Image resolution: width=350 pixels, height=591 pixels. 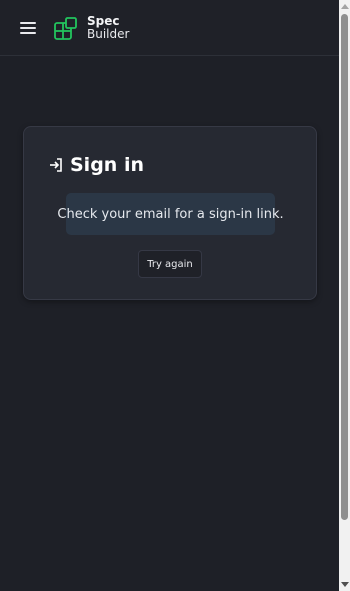 I want to click on status-message: Check your email for a sign-in link., so click(x=170, y=214).